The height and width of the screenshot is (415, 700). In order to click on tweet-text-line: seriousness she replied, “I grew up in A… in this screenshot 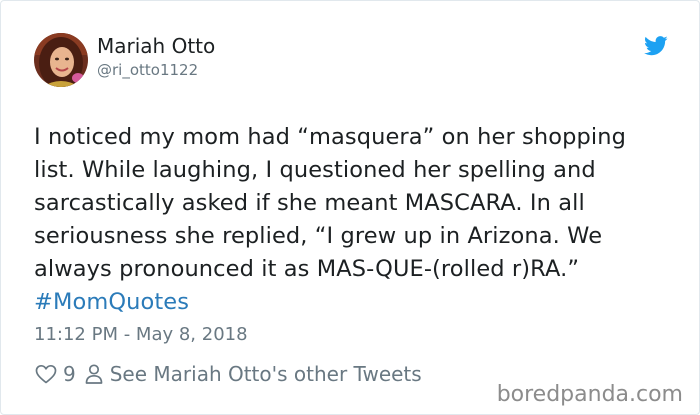, I will do `click(318, 236)`.